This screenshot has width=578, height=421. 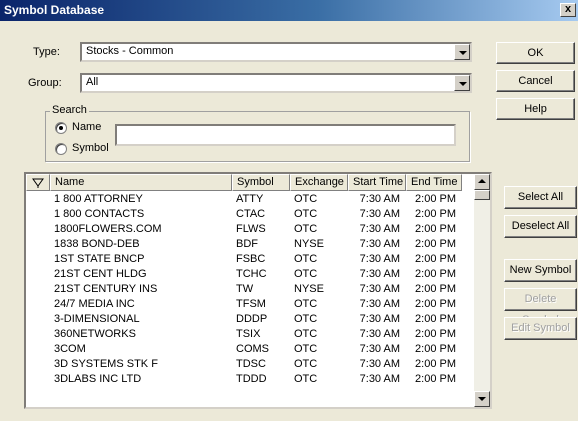 I want to click on window-title: Symbol Database, so click(x=54, y=10).